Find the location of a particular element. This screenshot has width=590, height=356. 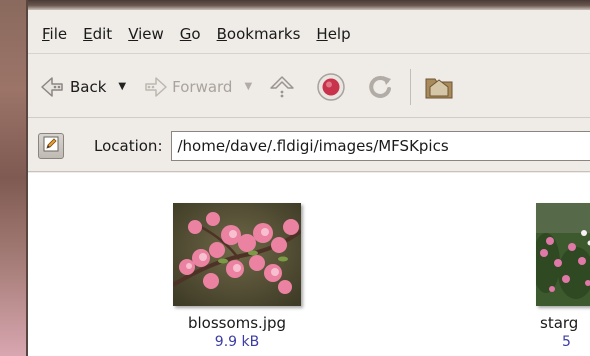

menu-edit-rest: dit is located at coordinates (102, 33).